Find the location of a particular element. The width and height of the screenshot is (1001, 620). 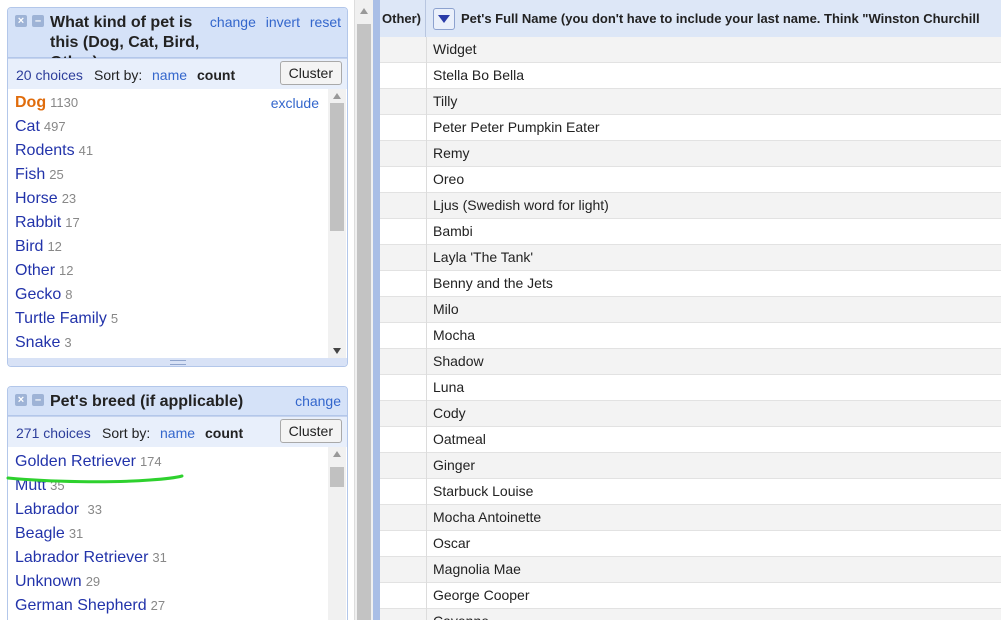

facet-panel-scrollbar is located at coordinates (363, 310).